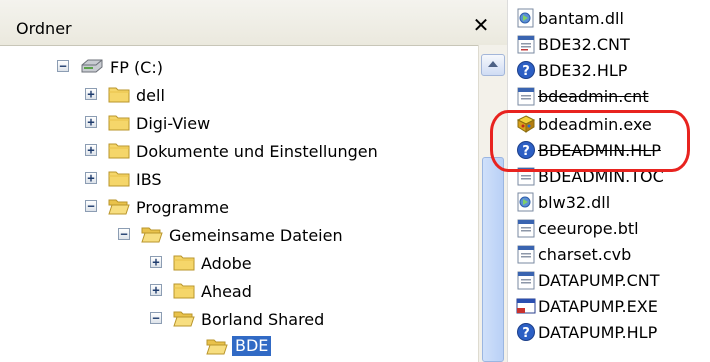 Image resolution: width=710 pixels, height=362 pixels. Describe the element at coordinates (598, 306) in the screenshot. I see `file-name: DATAPUMP.EXE` at that location.